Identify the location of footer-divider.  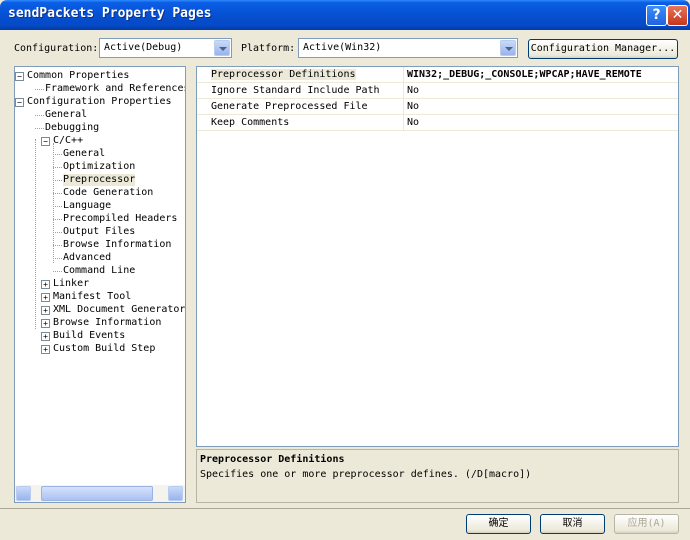
(345, 508).